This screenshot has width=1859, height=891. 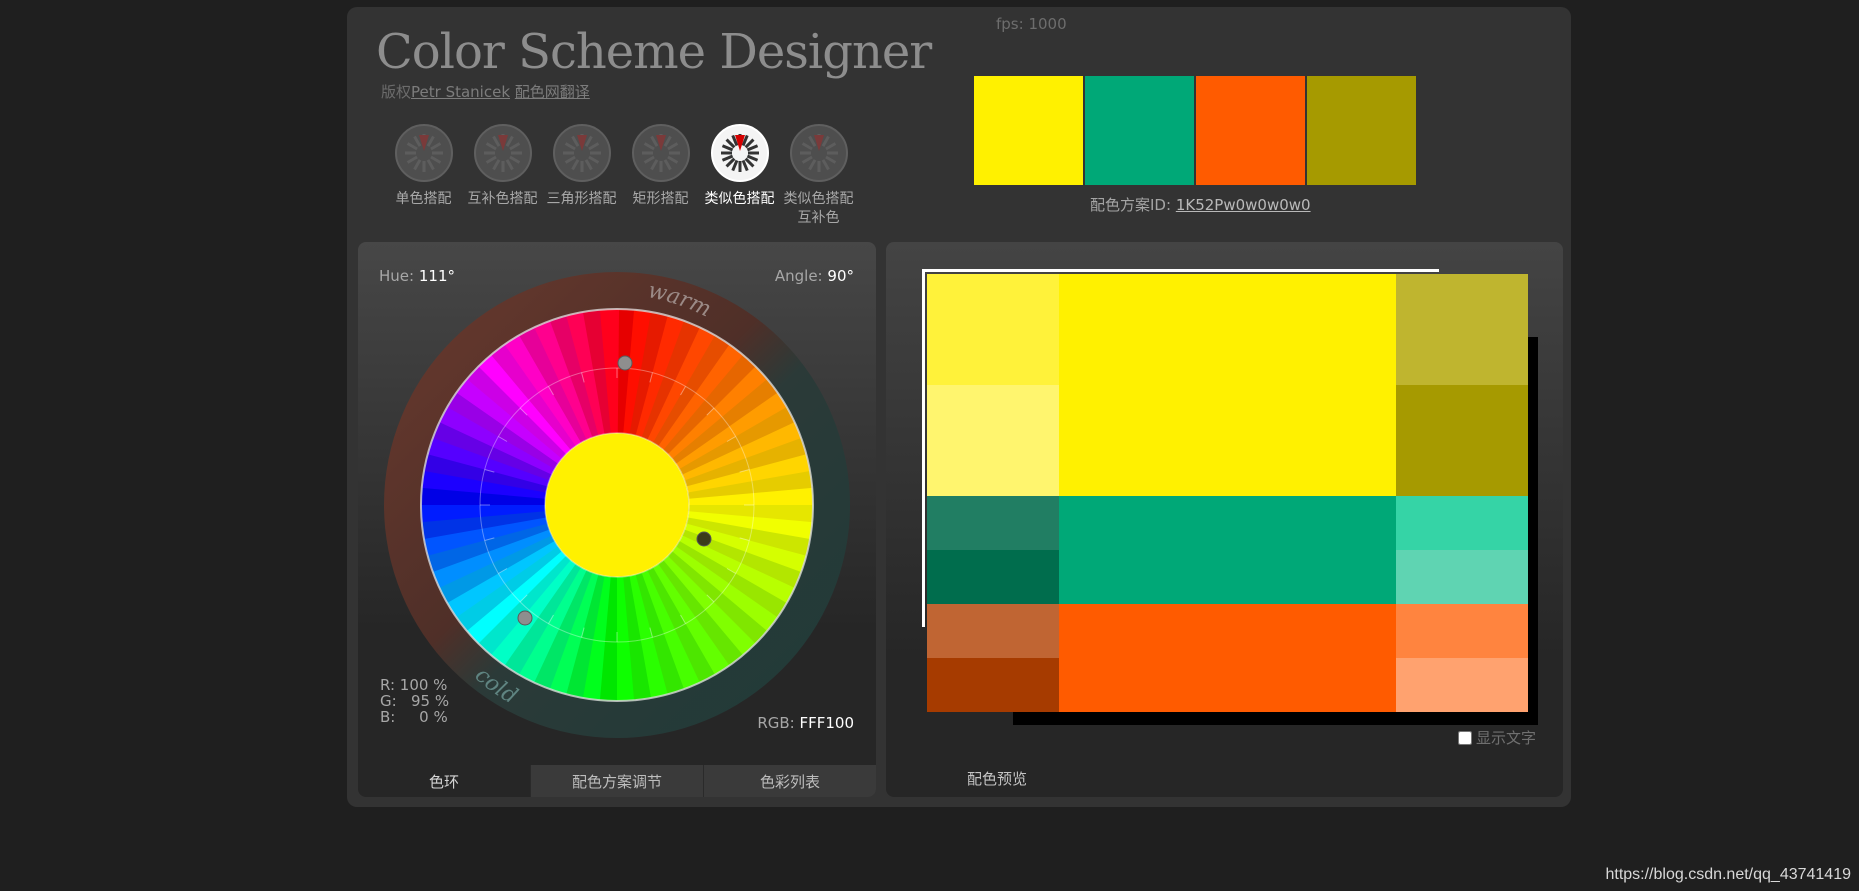 I want to click on analogic-mode-icon, so click(x=739, y=153).